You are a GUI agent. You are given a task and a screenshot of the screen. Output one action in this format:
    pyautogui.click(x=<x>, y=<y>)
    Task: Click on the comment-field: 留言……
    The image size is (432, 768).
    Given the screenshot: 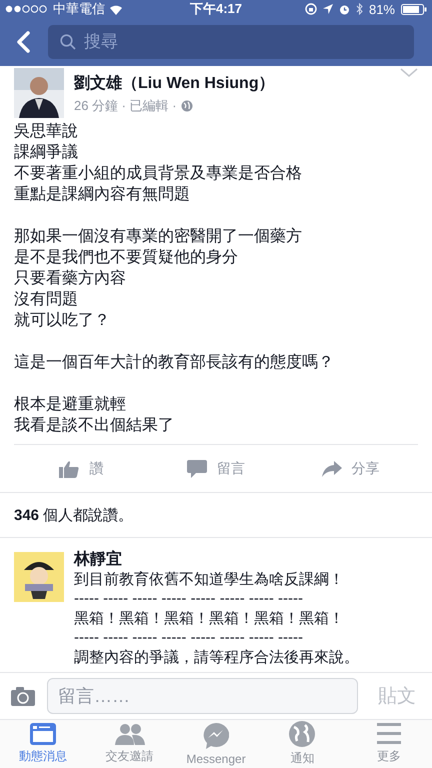 What is the action you would take?
    pyautogui.click(x=202, y=696)
    